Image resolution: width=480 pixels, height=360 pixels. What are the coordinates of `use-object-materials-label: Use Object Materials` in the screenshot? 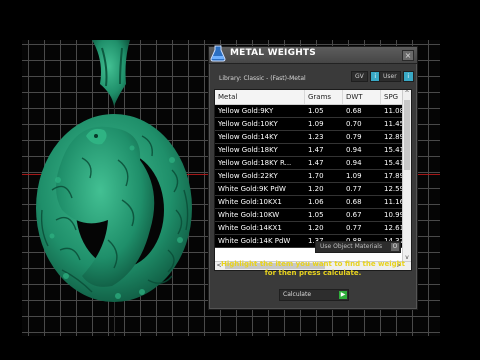 It's located at (351, 246).